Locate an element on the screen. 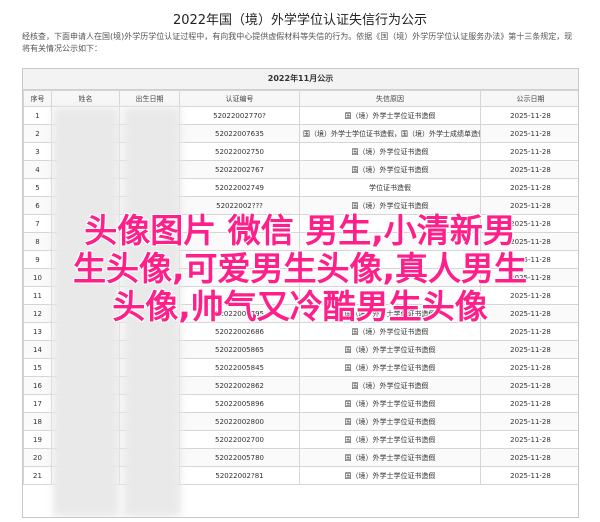 The height and width of the screenshot is (522, 600). table-cell: 52022002862 is located at coordinates (239, 385).